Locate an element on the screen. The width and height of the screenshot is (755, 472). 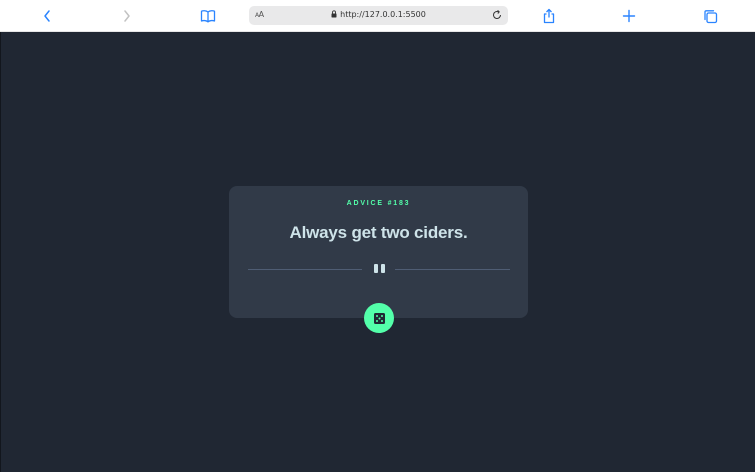
back-button is located at coordinates (47, 16).